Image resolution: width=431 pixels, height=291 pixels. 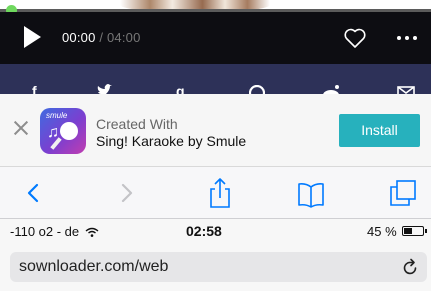 I want to click on url-text: sownloader.com/web, so click(x=93, y=267).